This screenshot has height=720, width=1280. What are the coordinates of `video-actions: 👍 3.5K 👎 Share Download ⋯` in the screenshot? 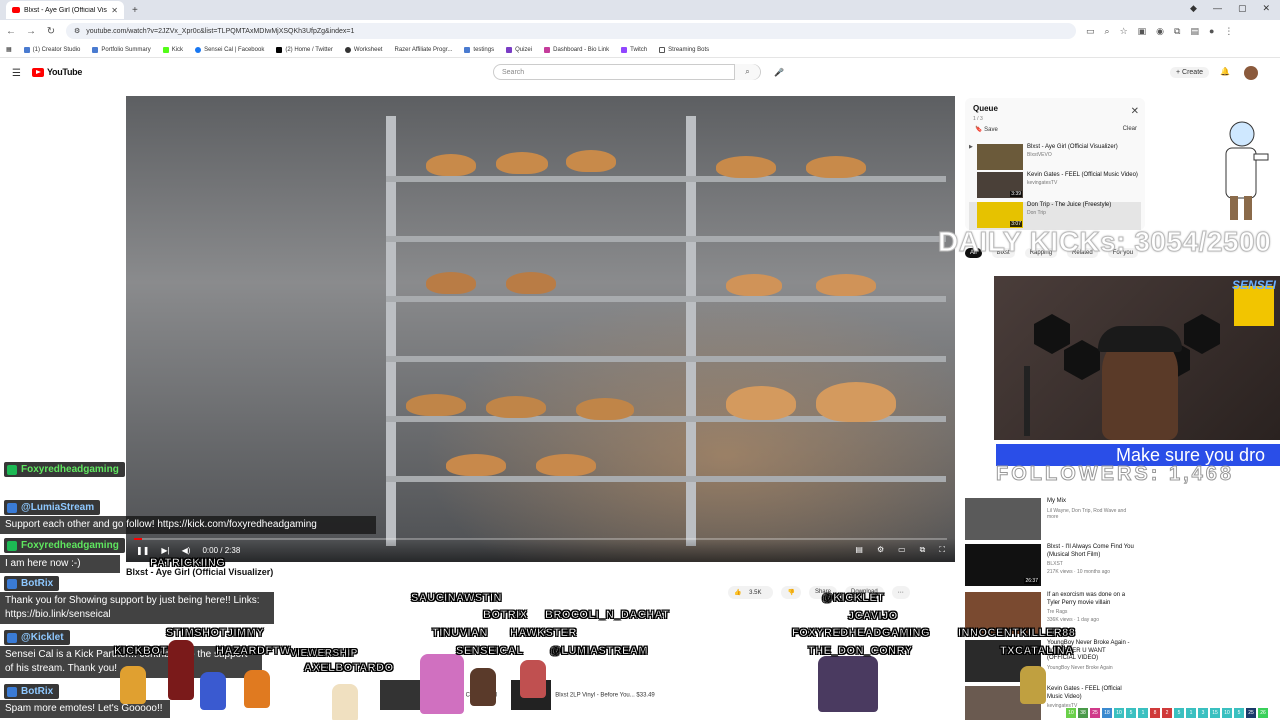 It's located at (819, 592).